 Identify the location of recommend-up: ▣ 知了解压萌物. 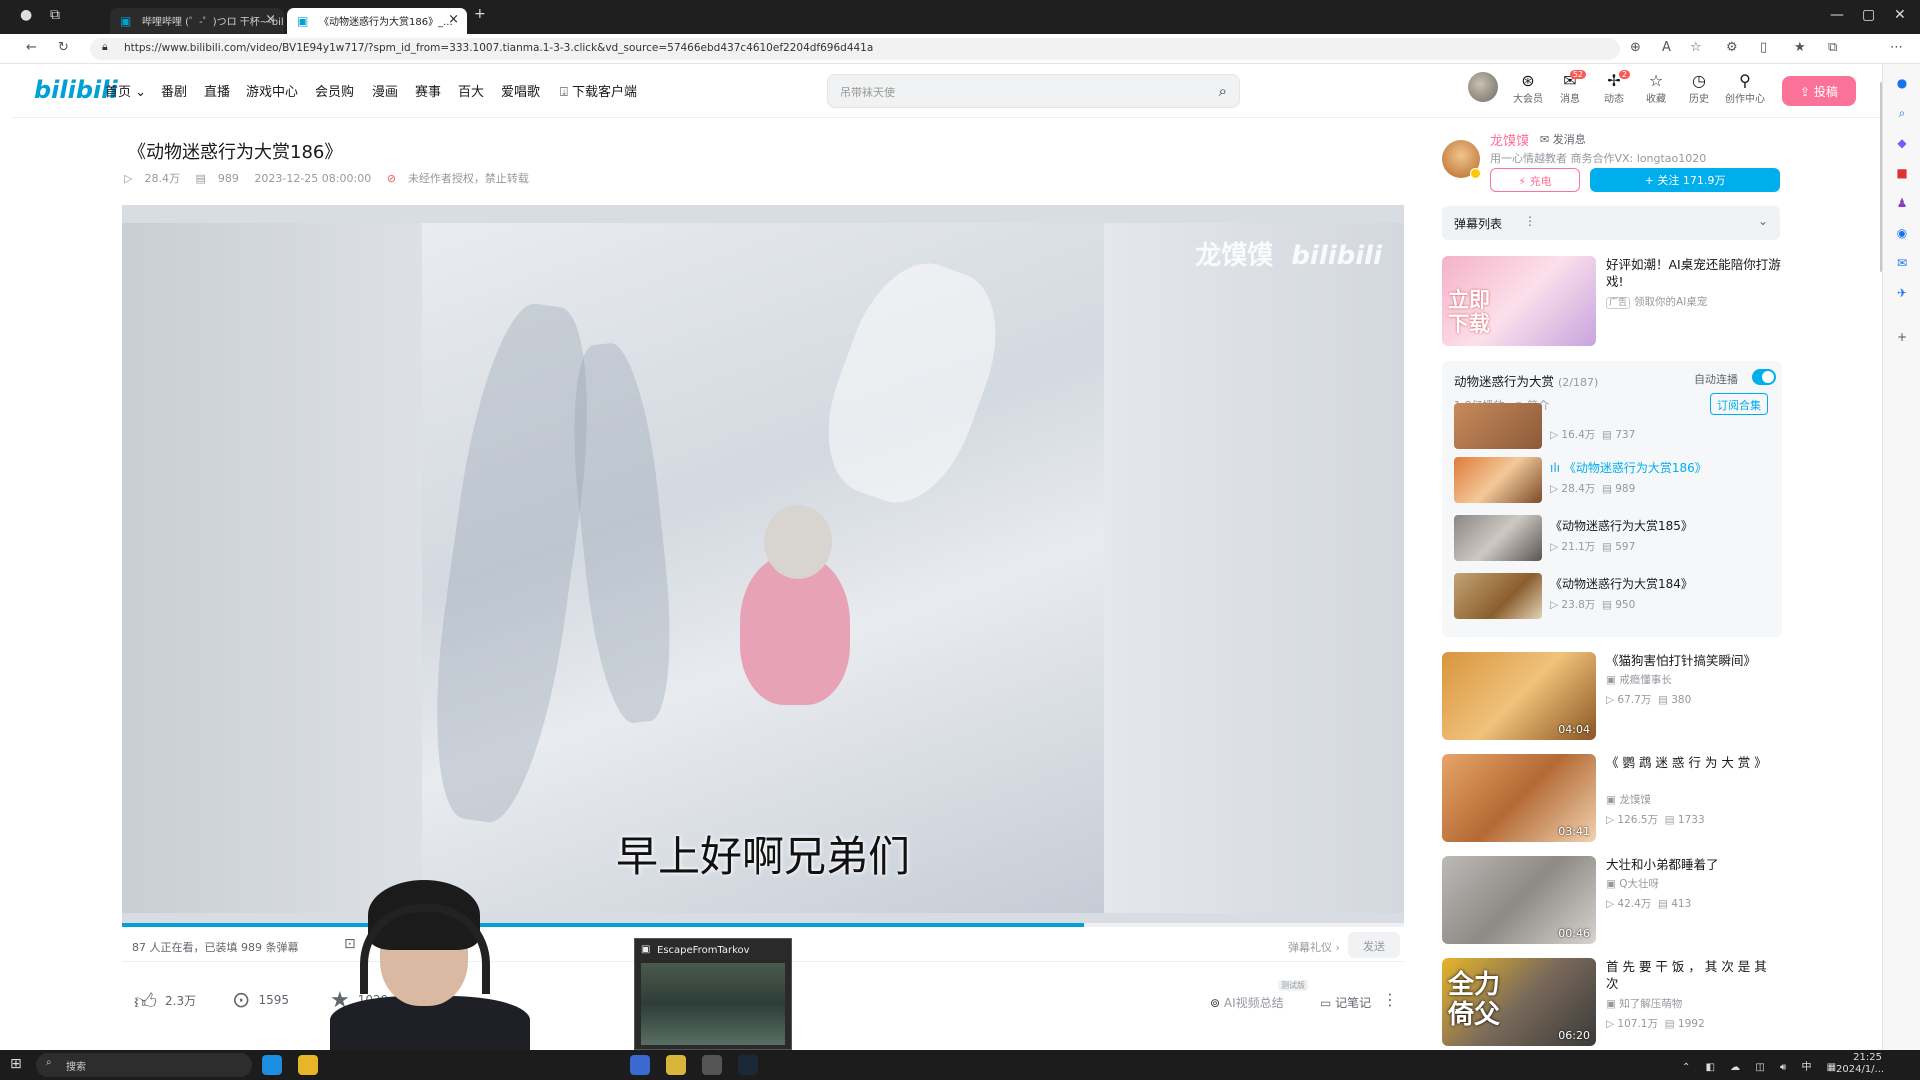
(1644, 1003).